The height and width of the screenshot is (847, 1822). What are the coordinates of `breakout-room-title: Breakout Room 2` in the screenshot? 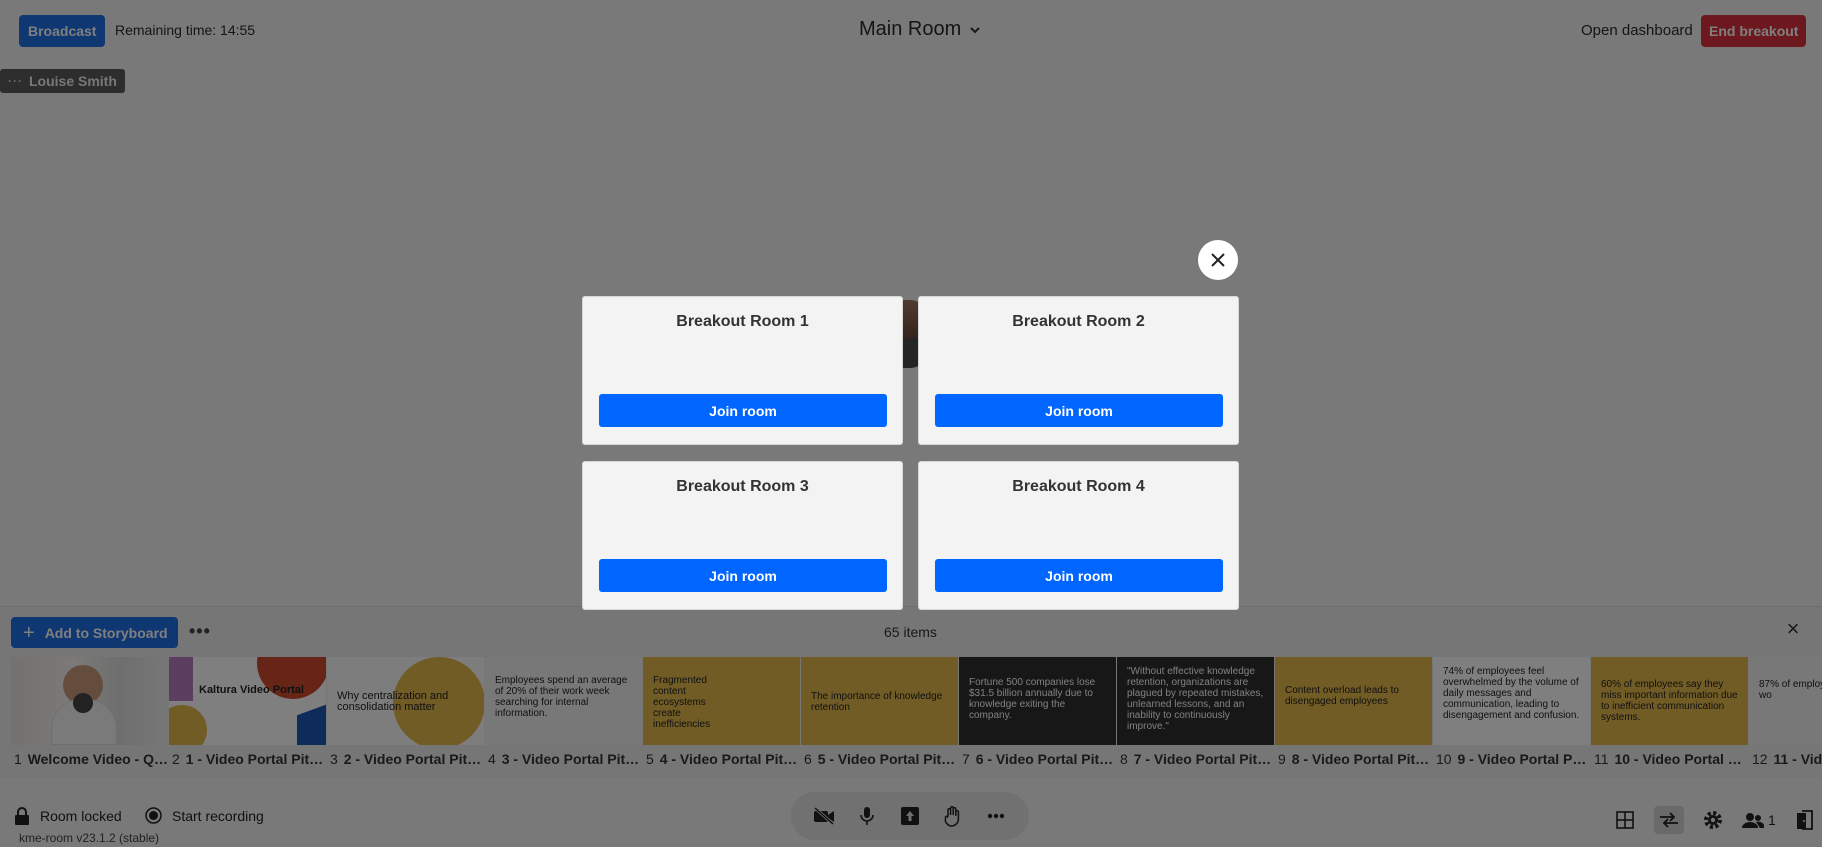 It's located at (1078, 321).